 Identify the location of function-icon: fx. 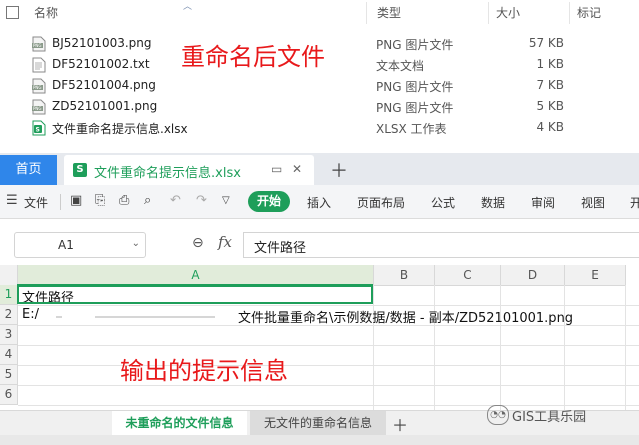
(225, 242).